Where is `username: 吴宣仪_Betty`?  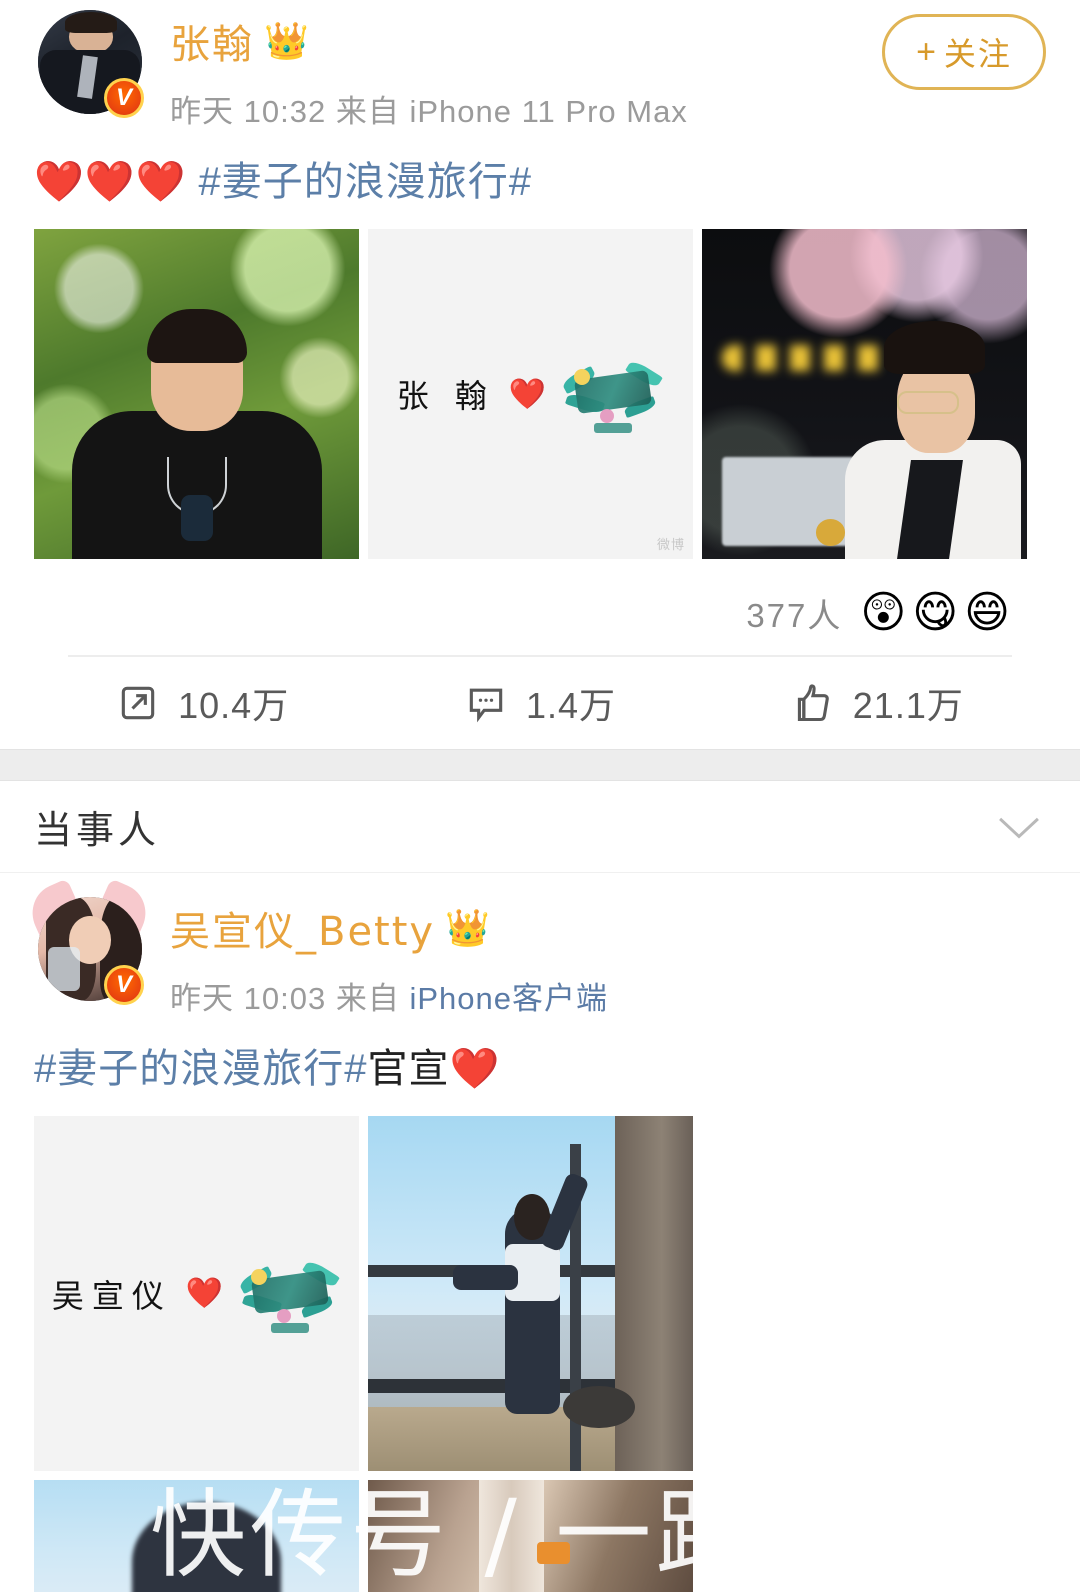 username: 吴宣仪_Betty is located at coordinates (302, 928).